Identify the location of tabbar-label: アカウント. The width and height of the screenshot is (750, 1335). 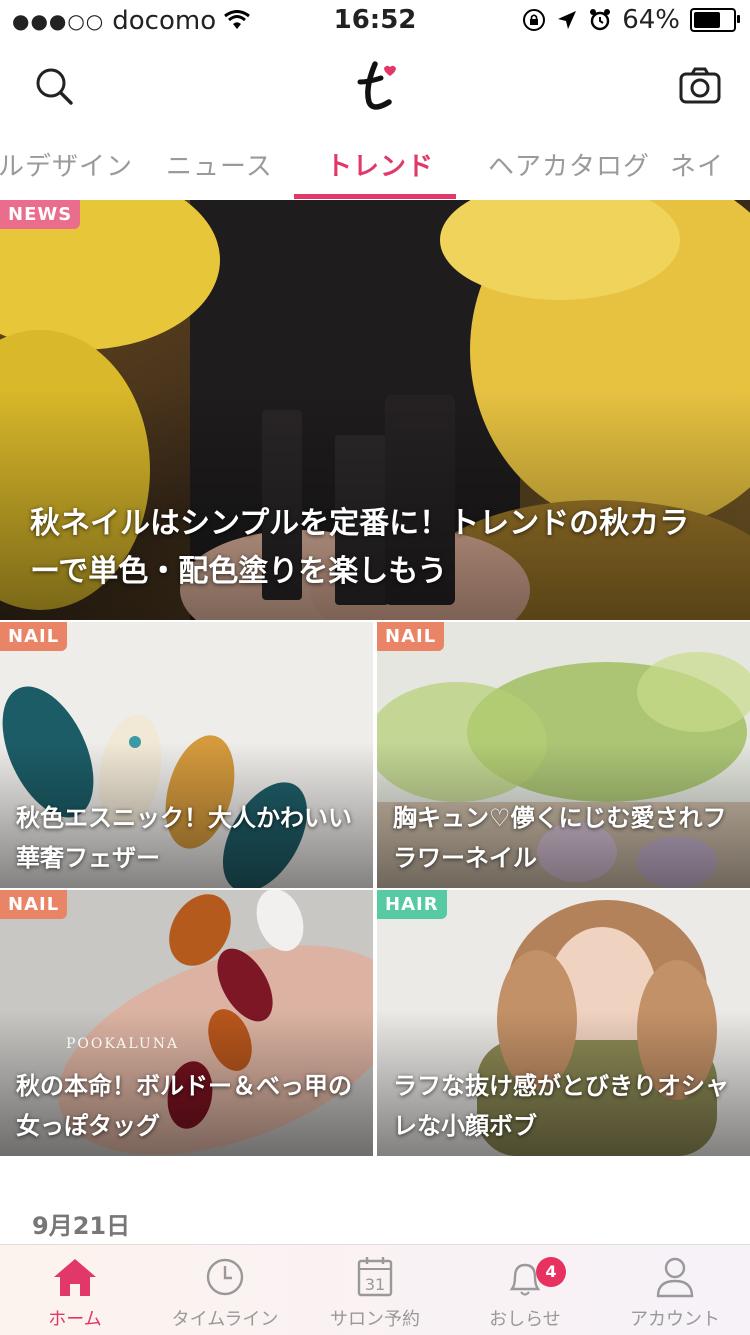
(675, 1319).